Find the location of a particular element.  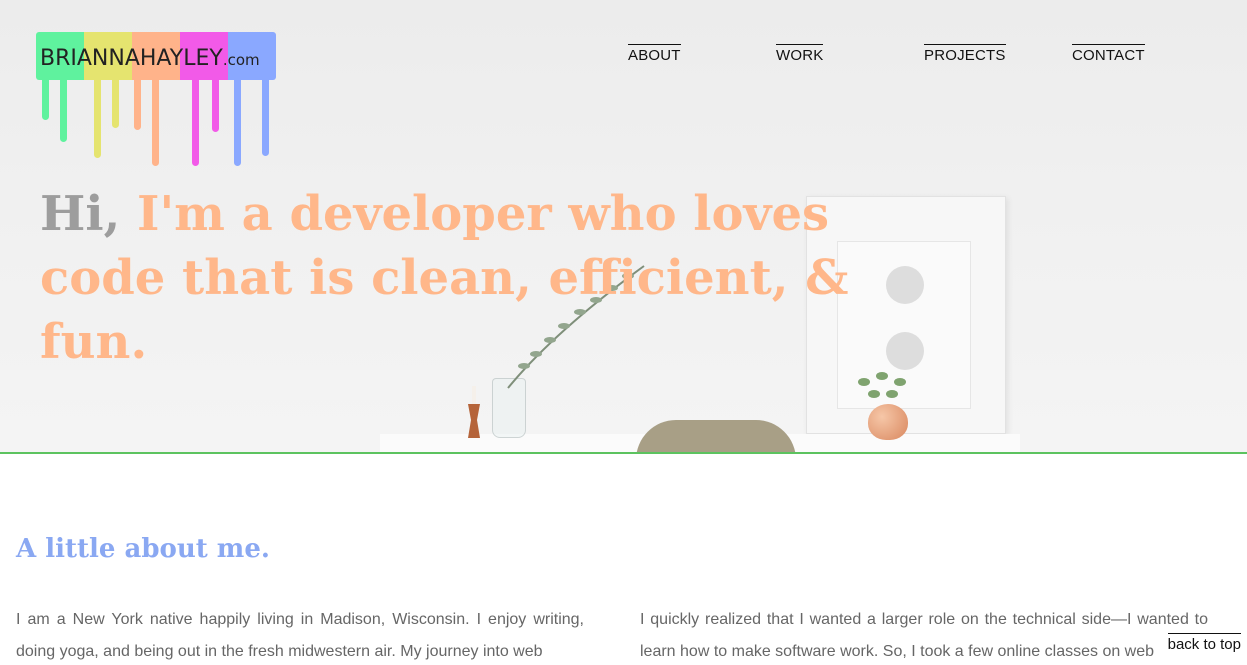

copper-pot-image is located at coordinates (888, 422).